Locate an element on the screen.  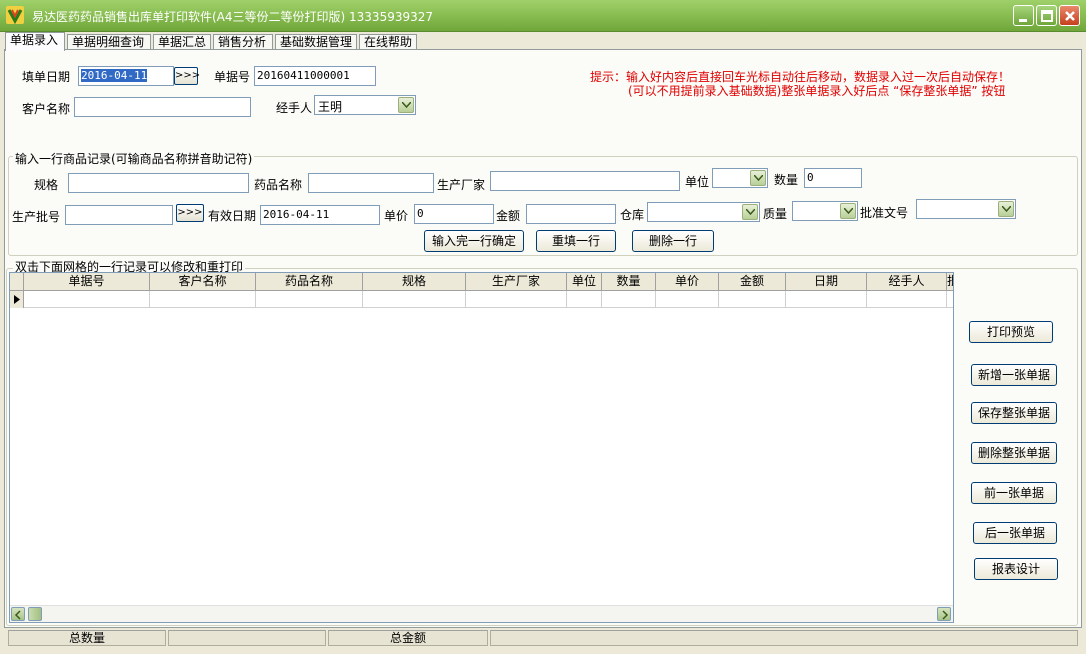
col-drug-name: 药品名称 is located at coordinates (309, 282).